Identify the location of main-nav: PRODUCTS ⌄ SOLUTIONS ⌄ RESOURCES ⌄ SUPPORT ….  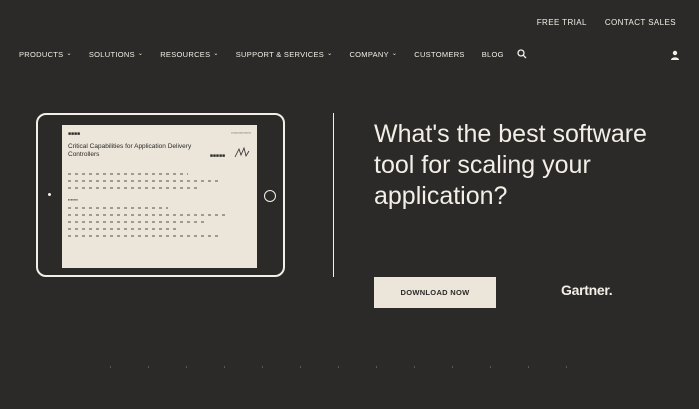
(273, 54).